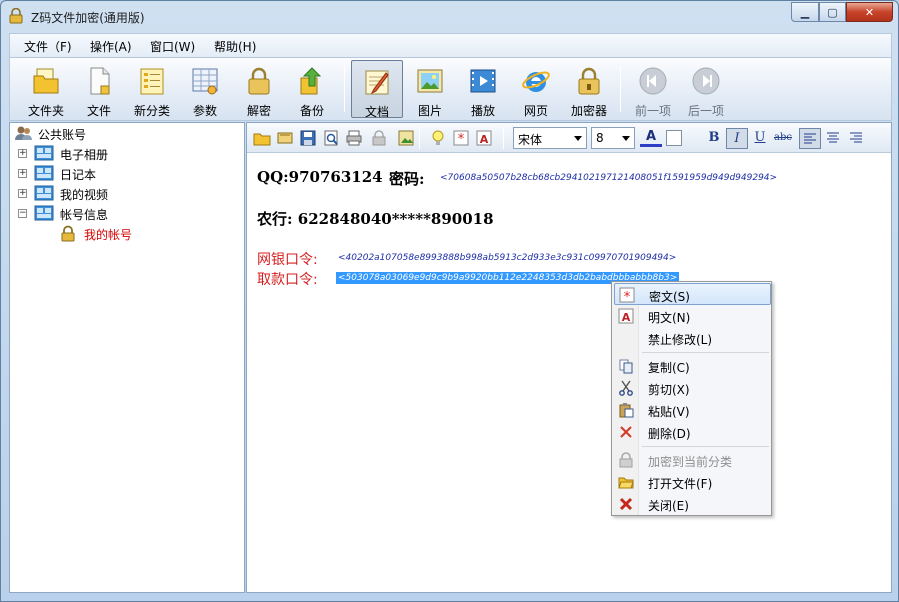 The width and height of the screenshot is (899, 602). I want to click on save-icon, so click(308, 138).